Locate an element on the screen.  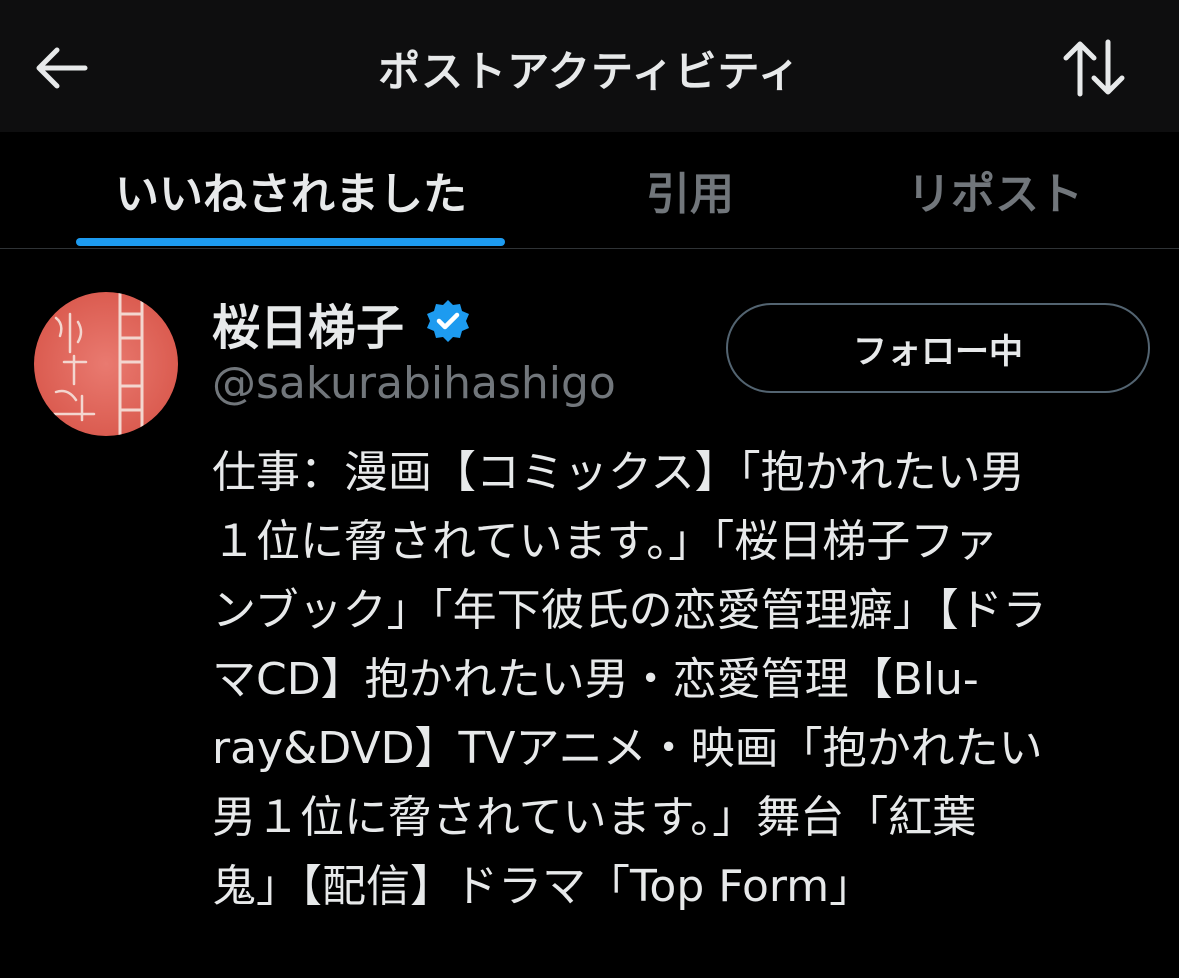
user-display-name: 桜日梯子 is located at coordinates (308, 323).